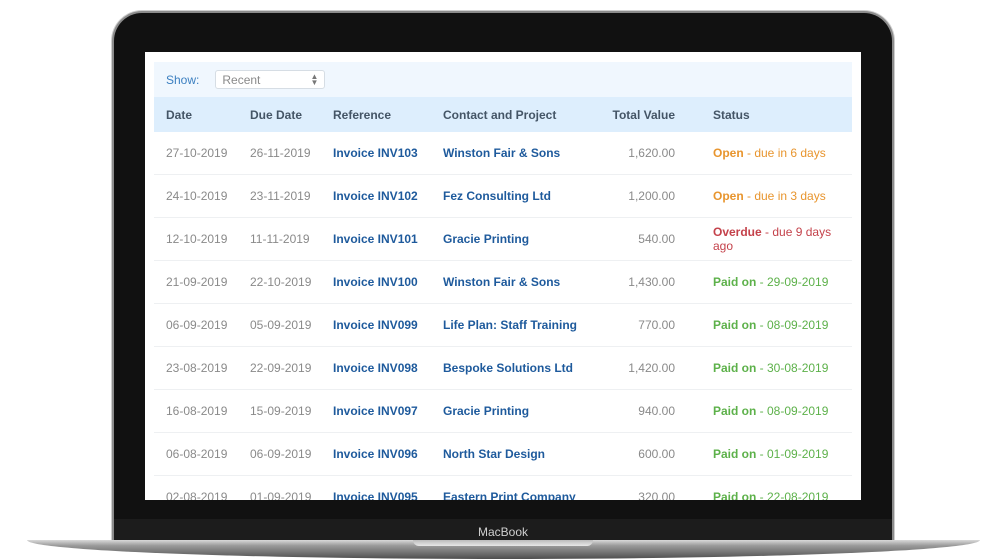  I want to click on reference-link: Invoice INV095, so click(376, 487).